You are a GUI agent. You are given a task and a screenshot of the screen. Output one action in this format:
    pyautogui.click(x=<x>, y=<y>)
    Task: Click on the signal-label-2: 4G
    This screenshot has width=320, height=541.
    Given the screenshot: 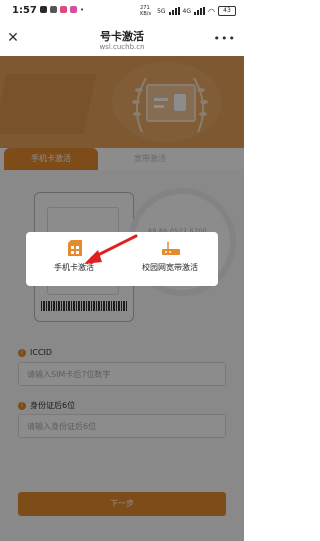 What is the action you would take?
    pyautogui.click(x=187, y=11)
    